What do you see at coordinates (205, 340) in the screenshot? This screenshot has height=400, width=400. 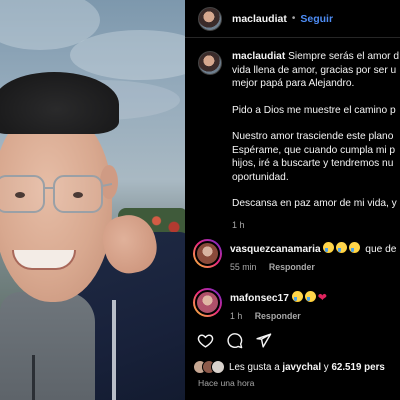 I see `heart-outline-icon` at bounding box center [205, 340].